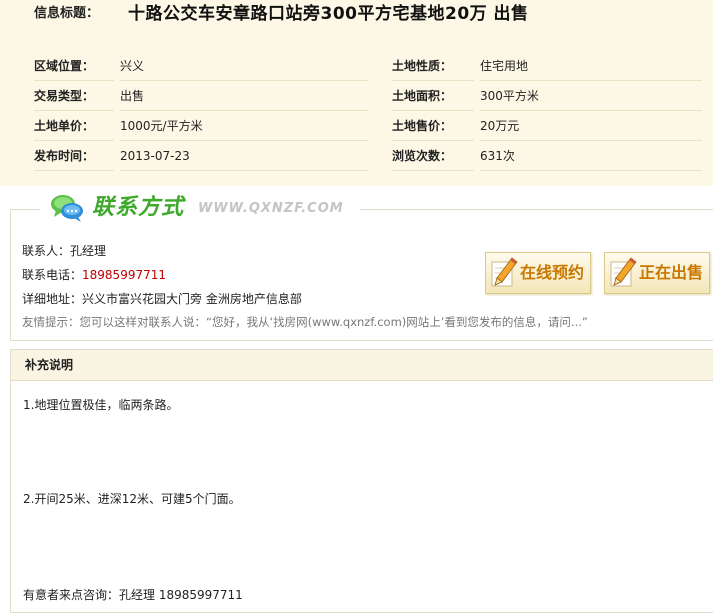 The width and height of the screenshot is (713, 613). What do you see at coordinates (49, 365) in the screenshot?
I see `supplement-title: 补充说明` at bounding box center [49, 365].